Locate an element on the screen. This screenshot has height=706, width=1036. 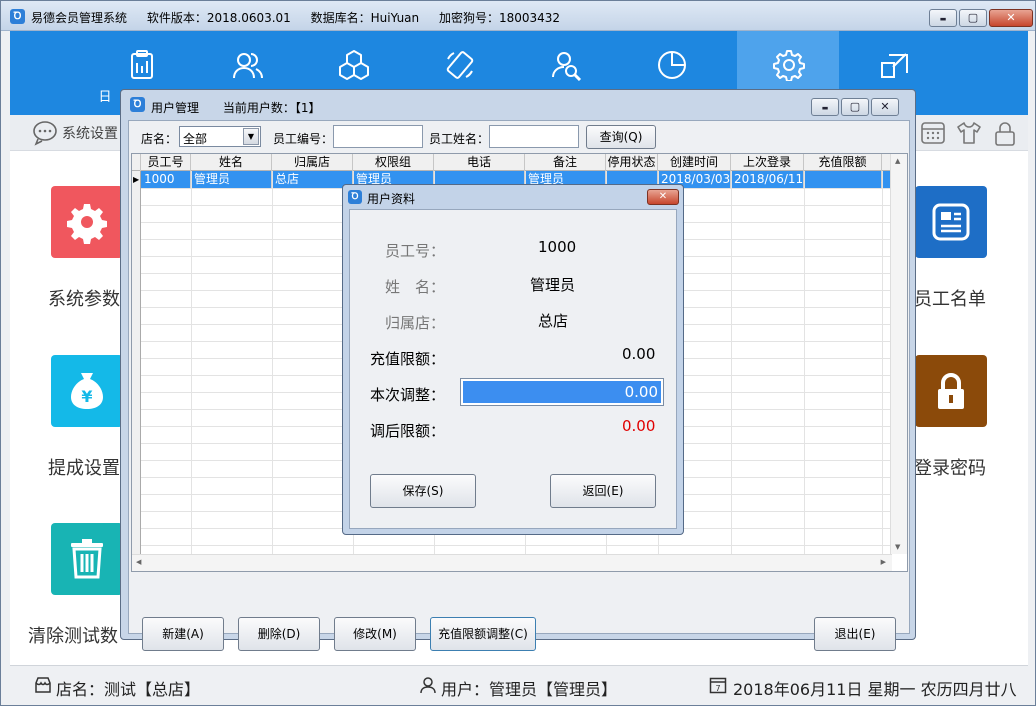
staff-name-input is located at coordinates (534, 136).